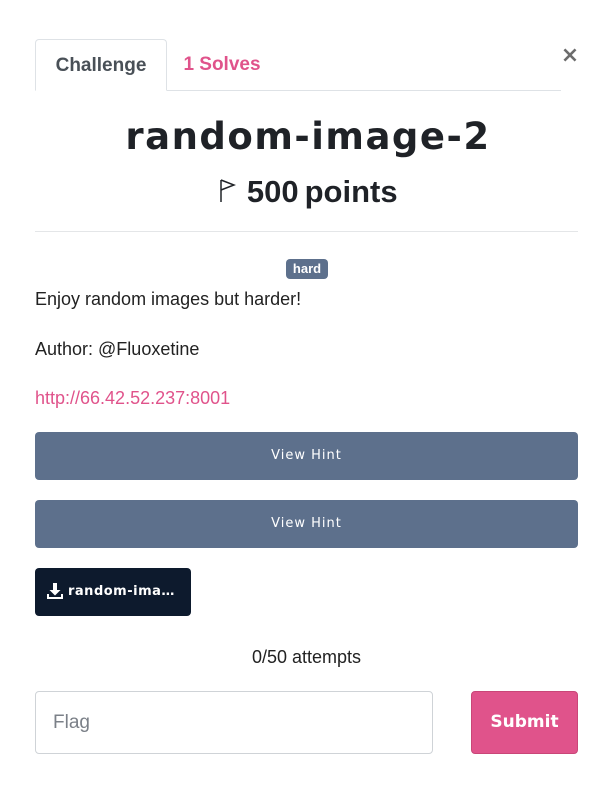 This screenshot has width=616, height=809. What do you see at coordinates (101, 65) in the screenshot?
I see `tab-challenge: Challenge` at bounding box center [101, 65].